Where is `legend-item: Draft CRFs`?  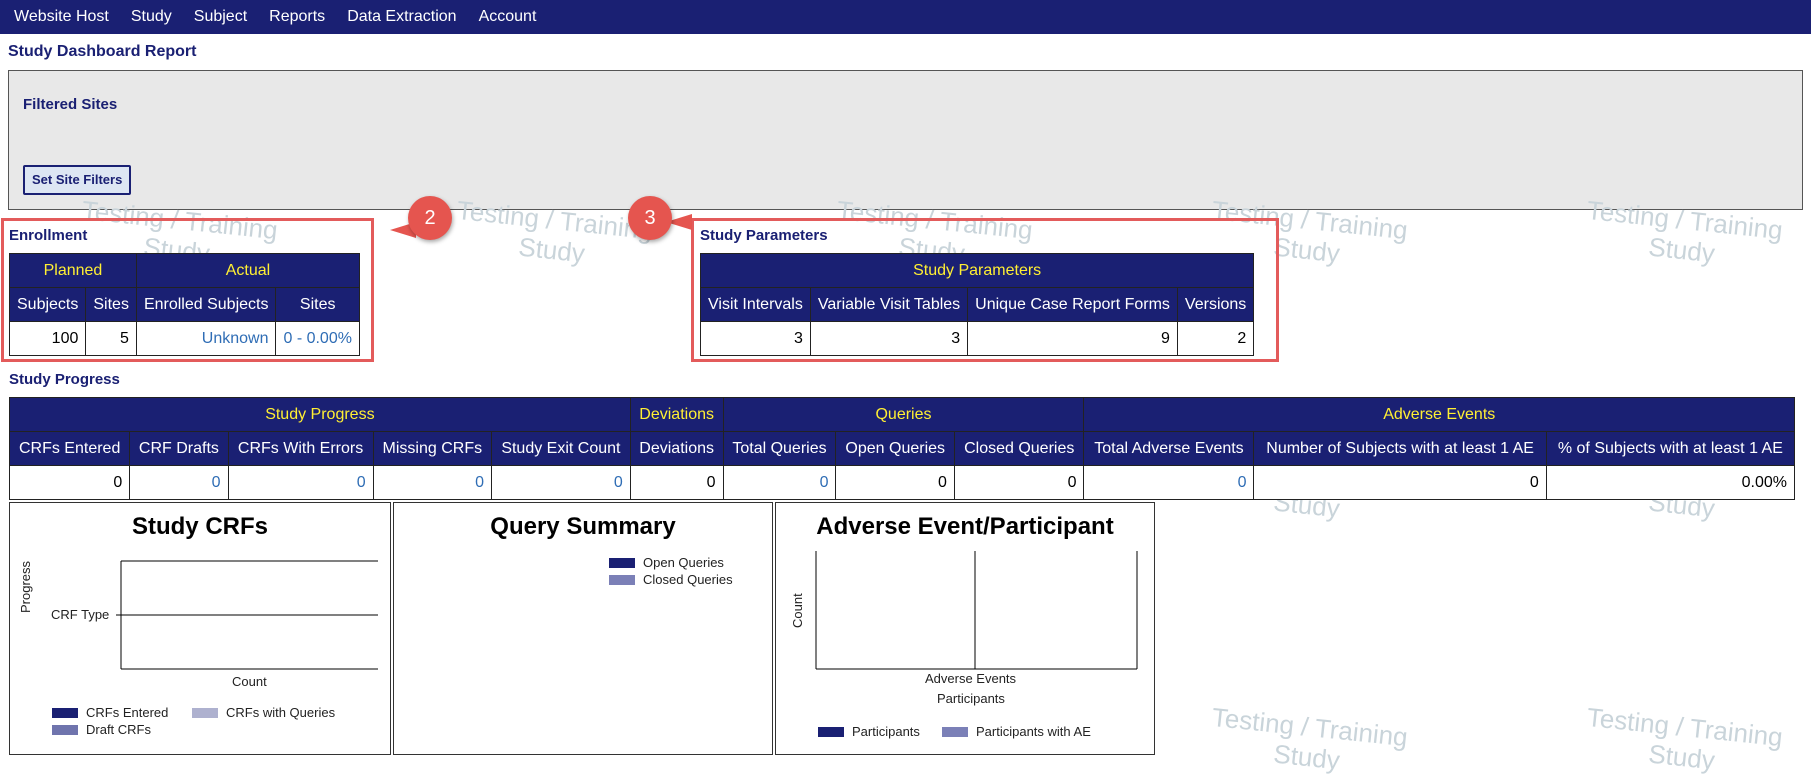
legend-item: Draft CRFs is located at coordinates (101, 729).